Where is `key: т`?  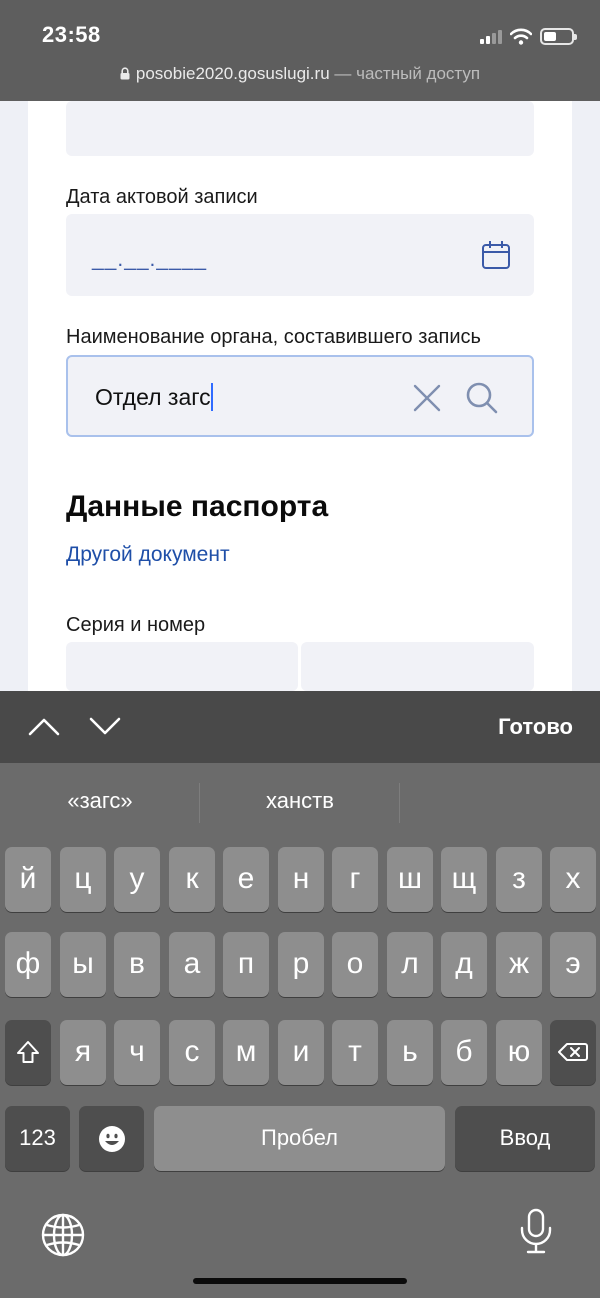
key: т is located at coordinates (355, 1052).